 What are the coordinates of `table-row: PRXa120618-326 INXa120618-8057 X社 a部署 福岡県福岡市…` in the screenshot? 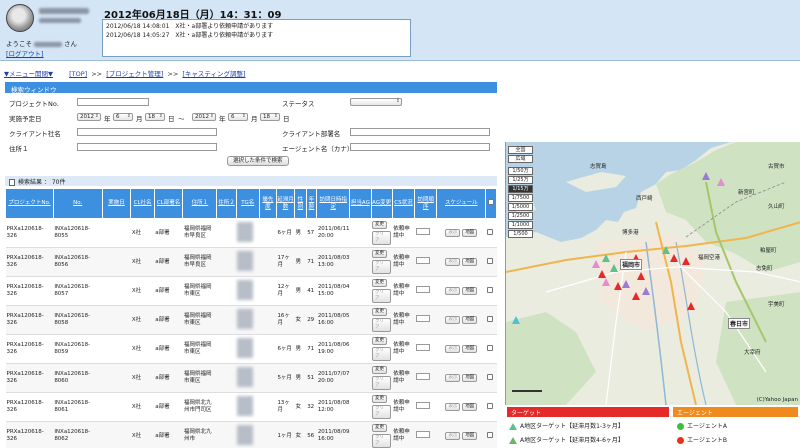 It's located at (251, 291).